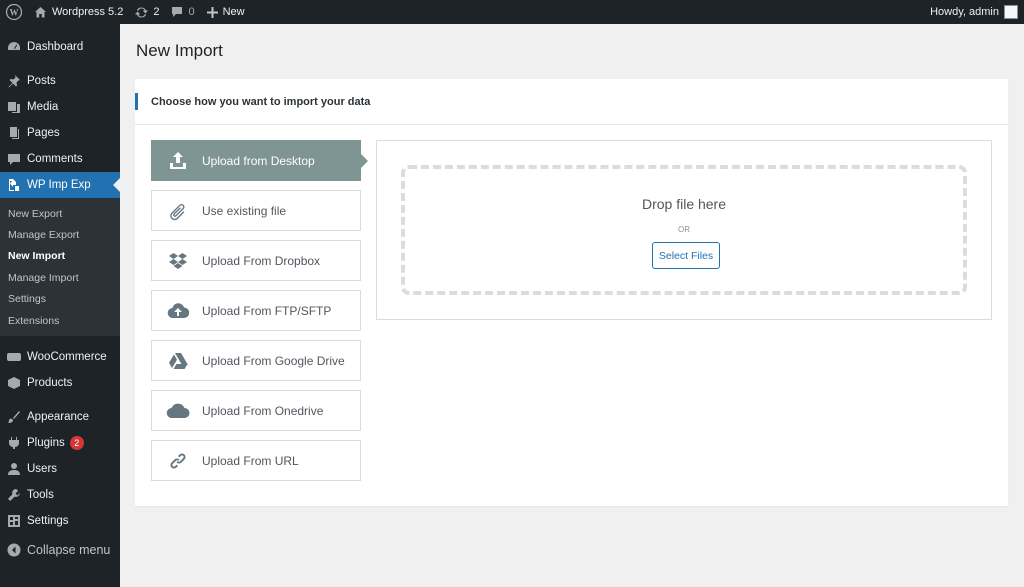  Describe the element at coordinates (67, 357) in the screenshot. I see `menu-label: WooCommerce` at that location.